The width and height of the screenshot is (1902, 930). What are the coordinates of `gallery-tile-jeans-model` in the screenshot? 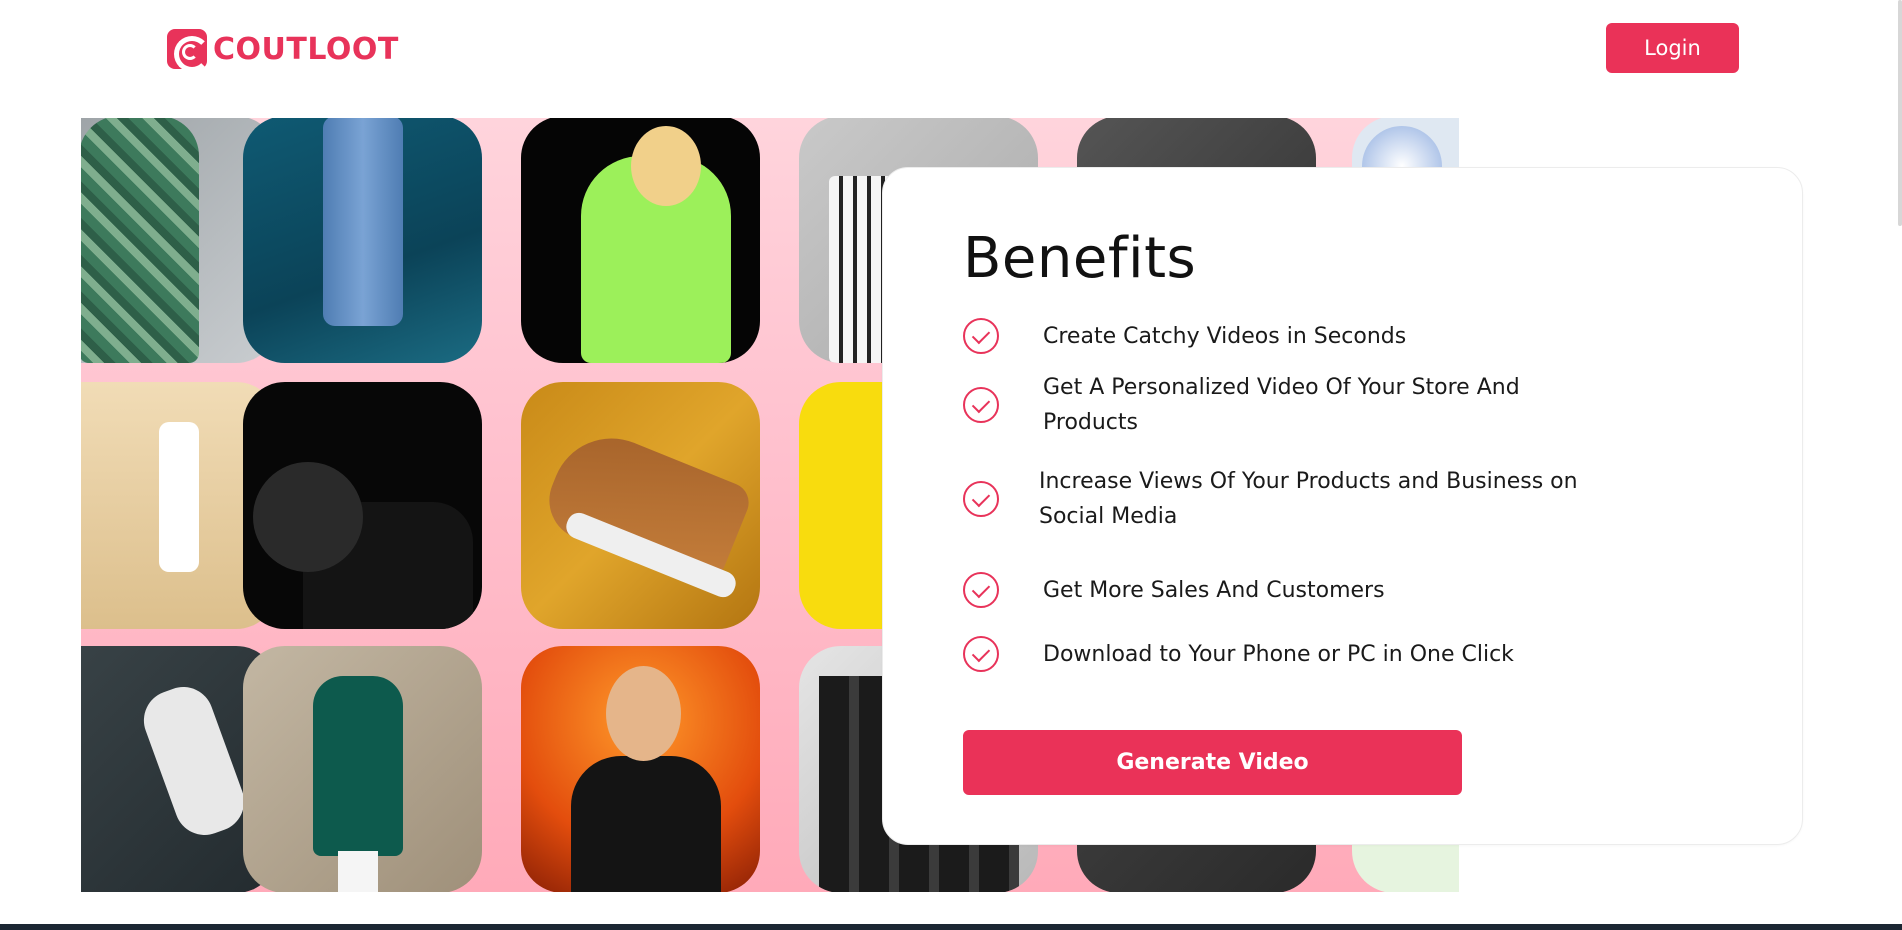 It's located at (362, 240).